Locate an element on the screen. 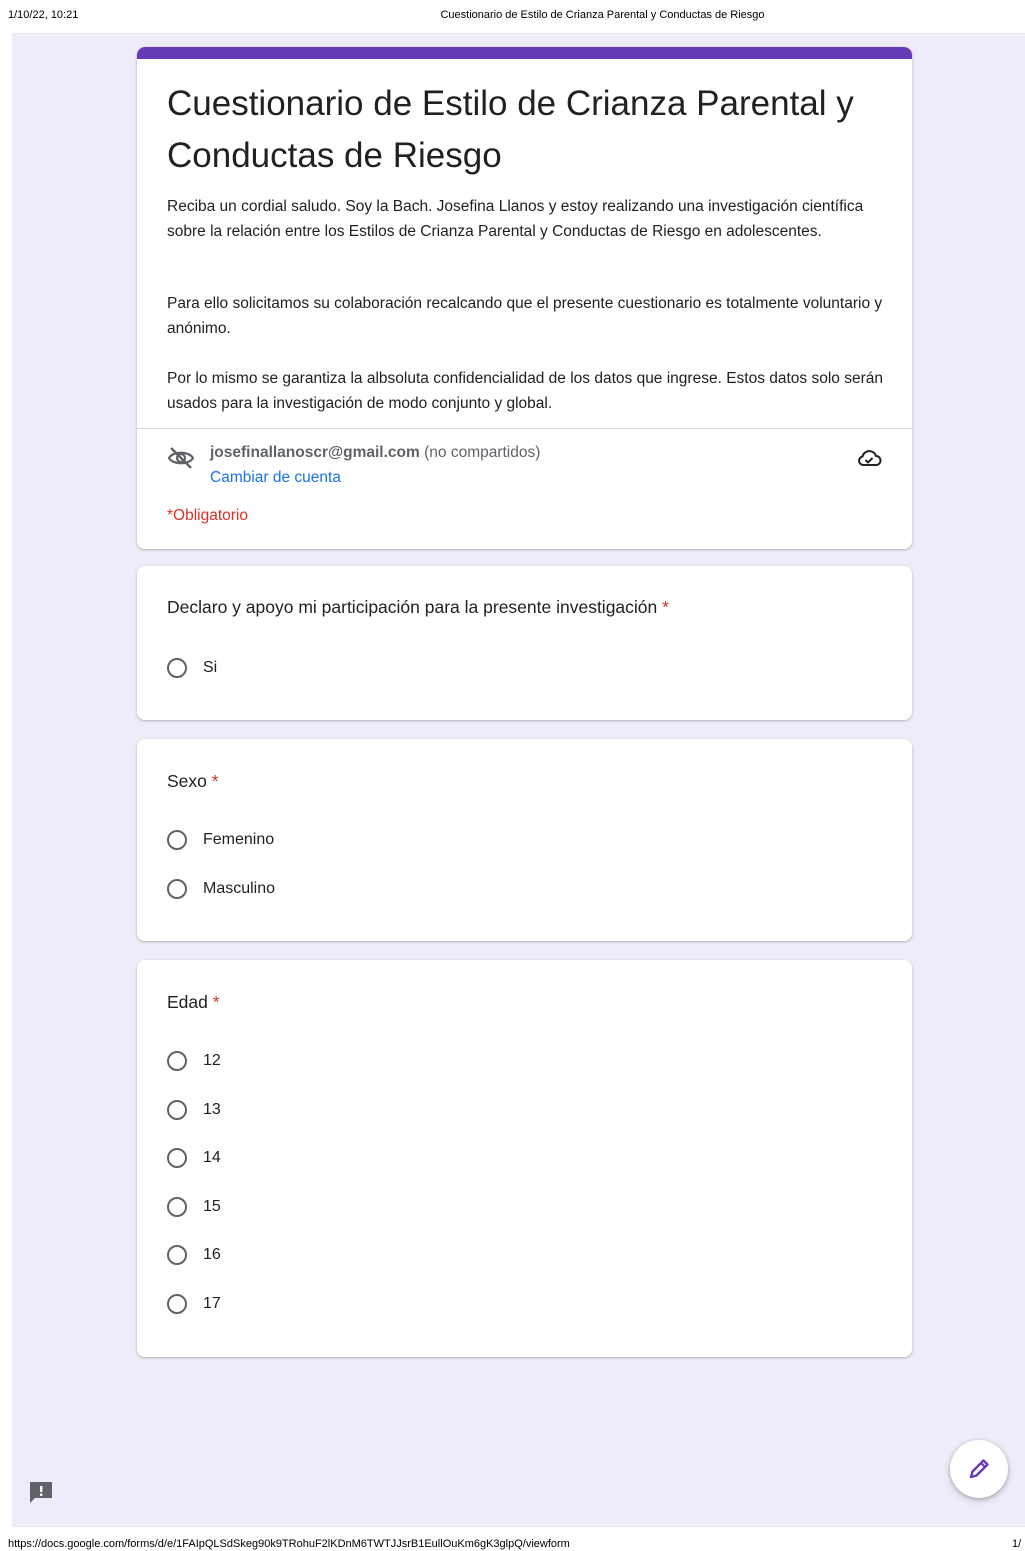 This screenshot has height=1551, width=1025. feedback-icon is located at coordinates (41, 1492).